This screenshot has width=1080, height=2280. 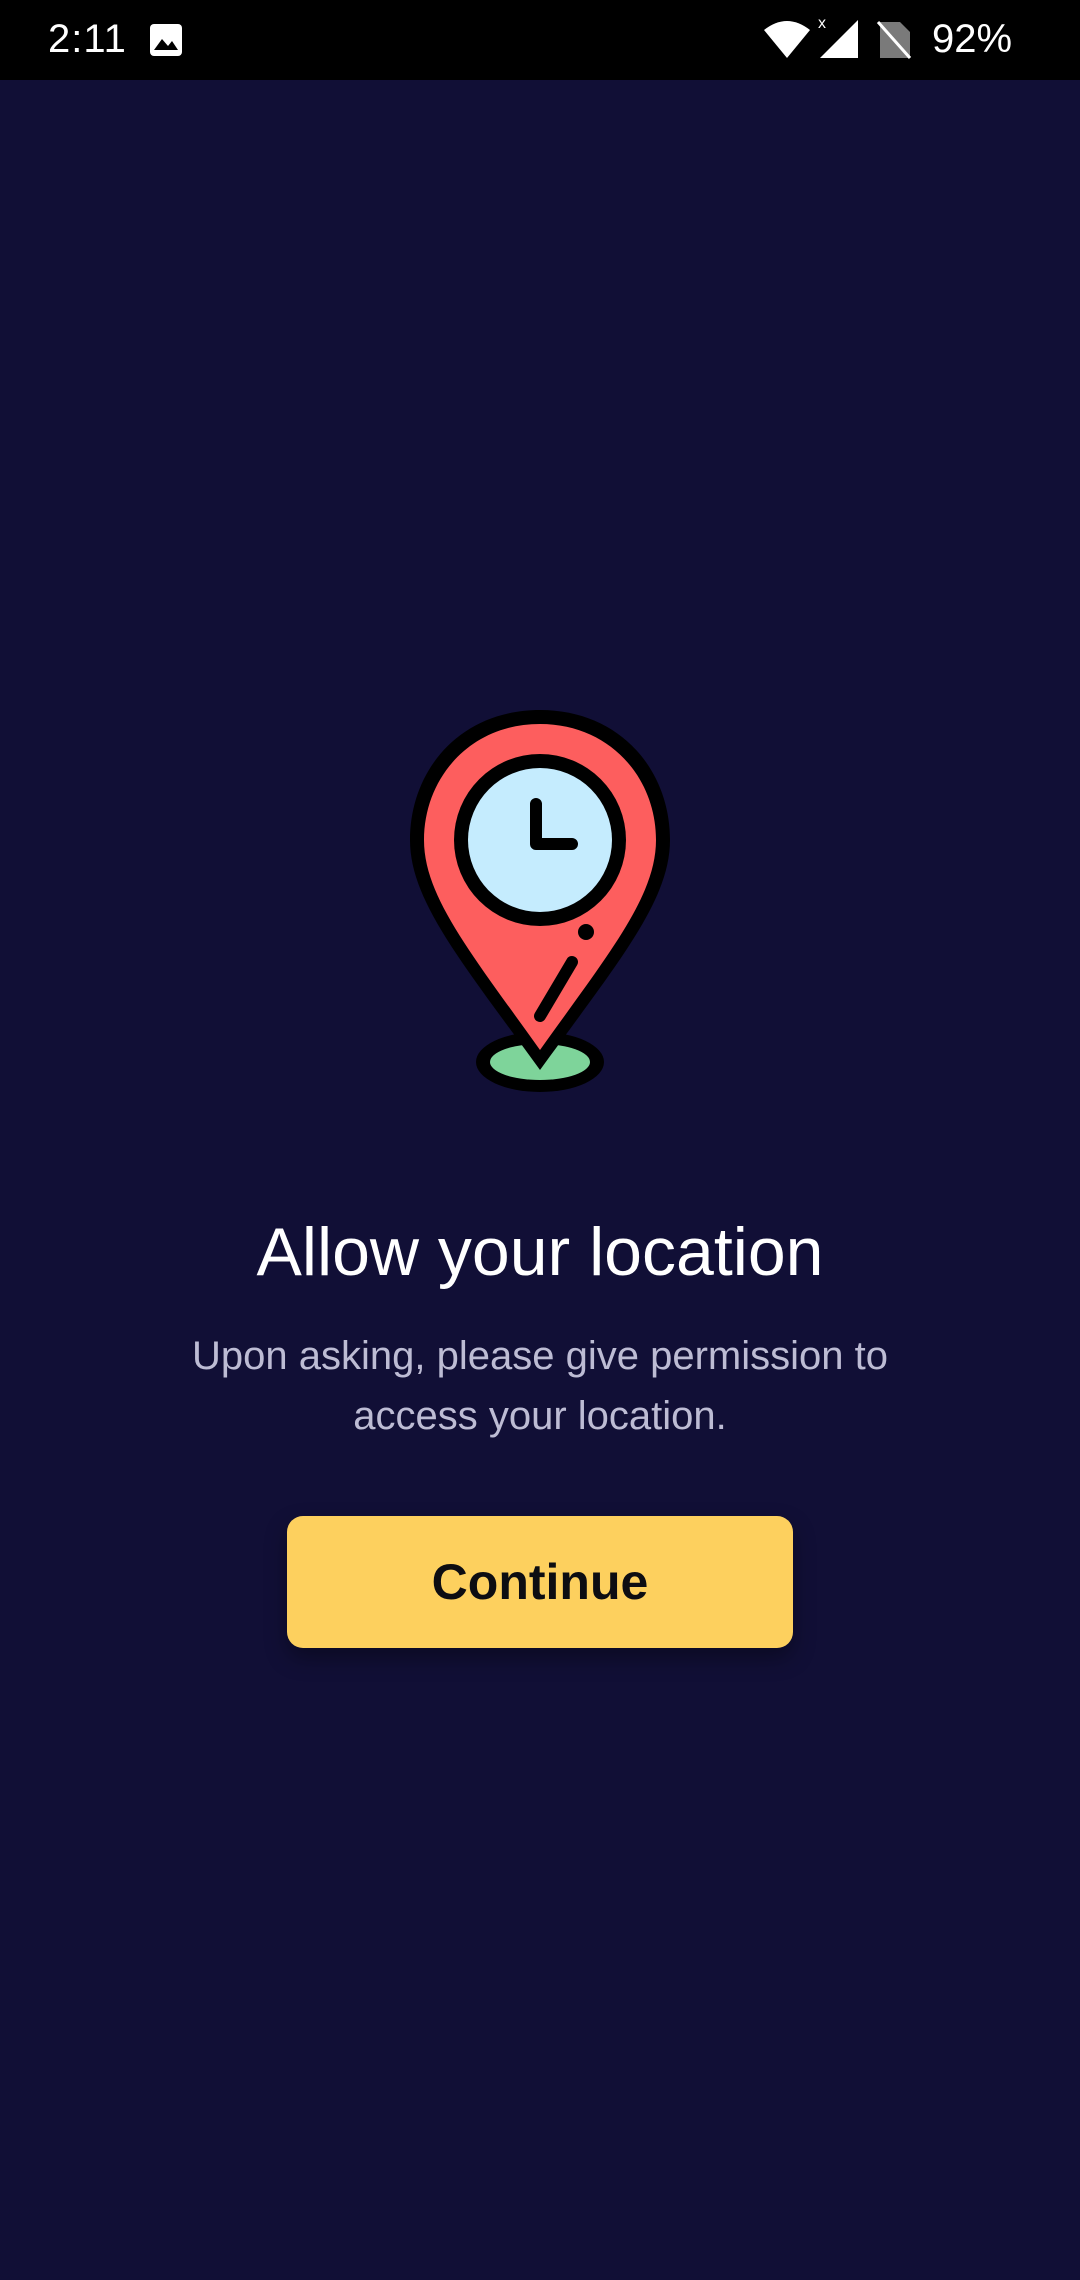 I want to click on battery-level: 92%, so click(x=972, y=39).